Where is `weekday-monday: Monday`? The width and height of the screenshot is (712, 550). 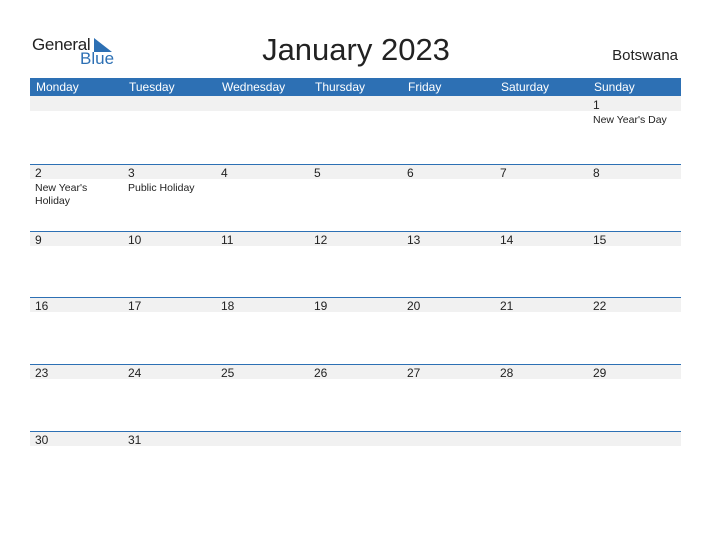 weekday-monday: Monday is located at coordinates (57, 87).